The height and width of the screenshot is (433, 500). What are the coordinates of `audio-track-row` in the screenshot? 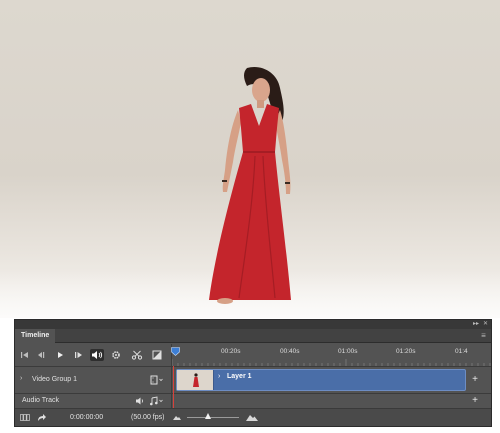 It's located at (331, 401).